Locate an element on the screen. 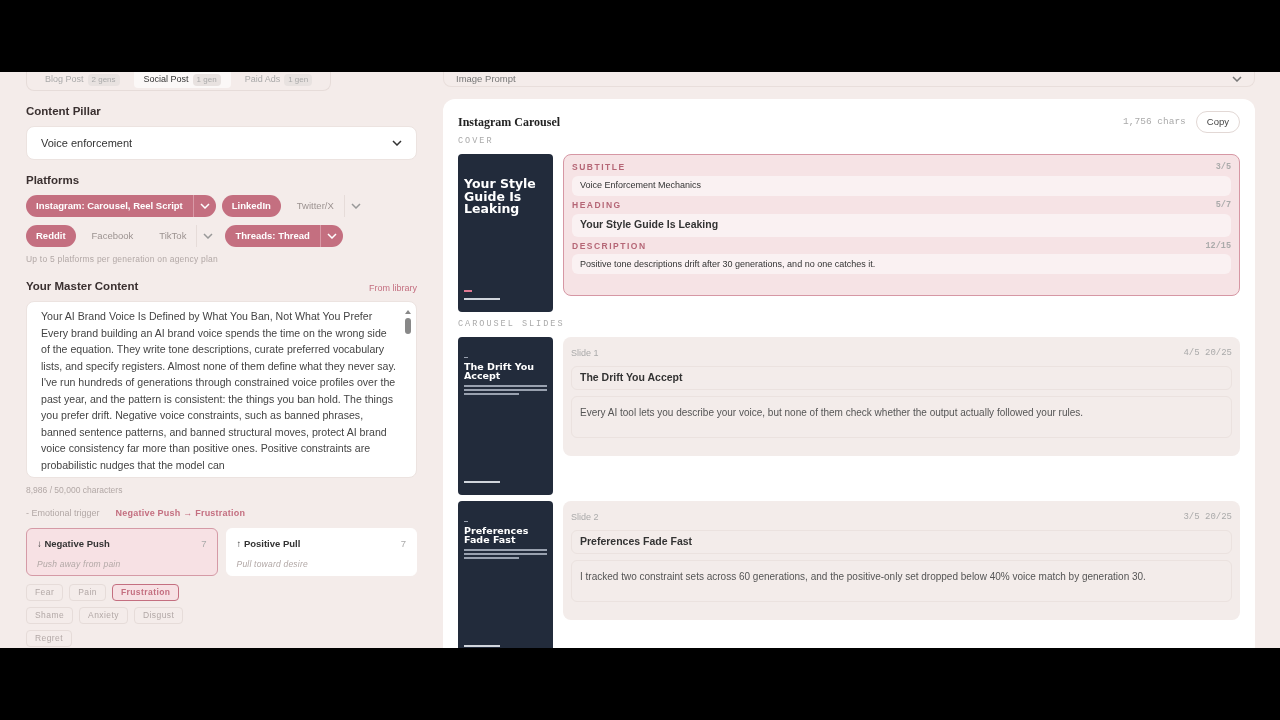 Image resolution: width=1280 pixels, height=720 pixels. emotion-chip: Anxiety is located at coordinates (103, 616).